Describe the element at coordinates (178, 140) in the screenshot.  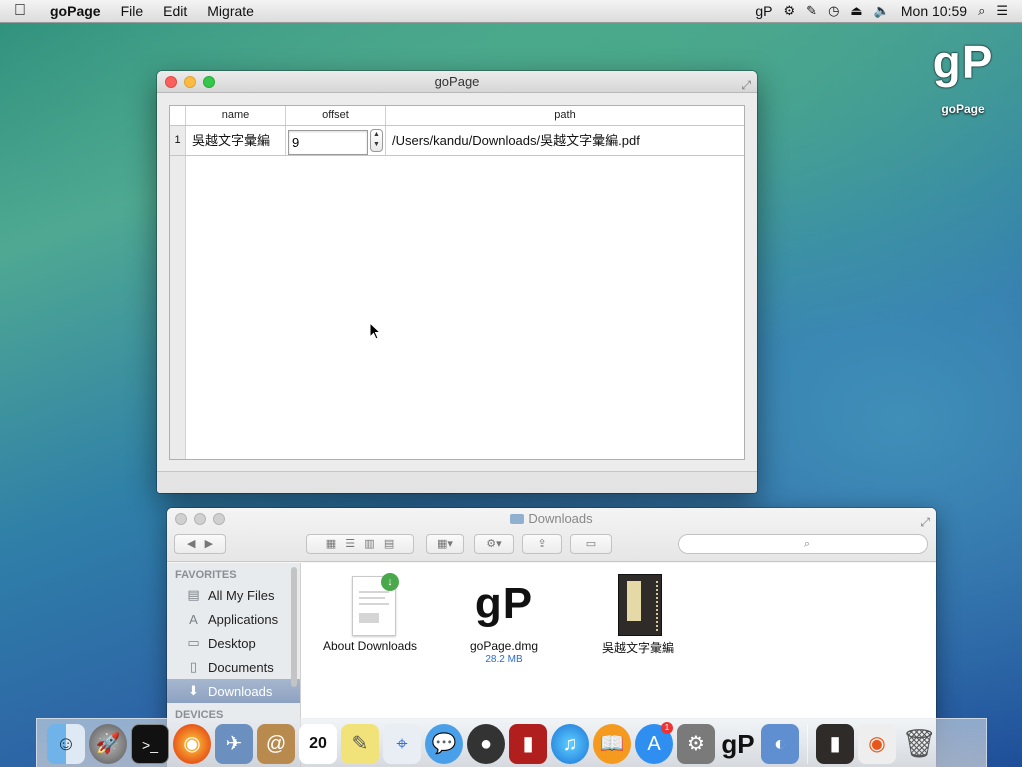
I see `row-index: 1` at that location.